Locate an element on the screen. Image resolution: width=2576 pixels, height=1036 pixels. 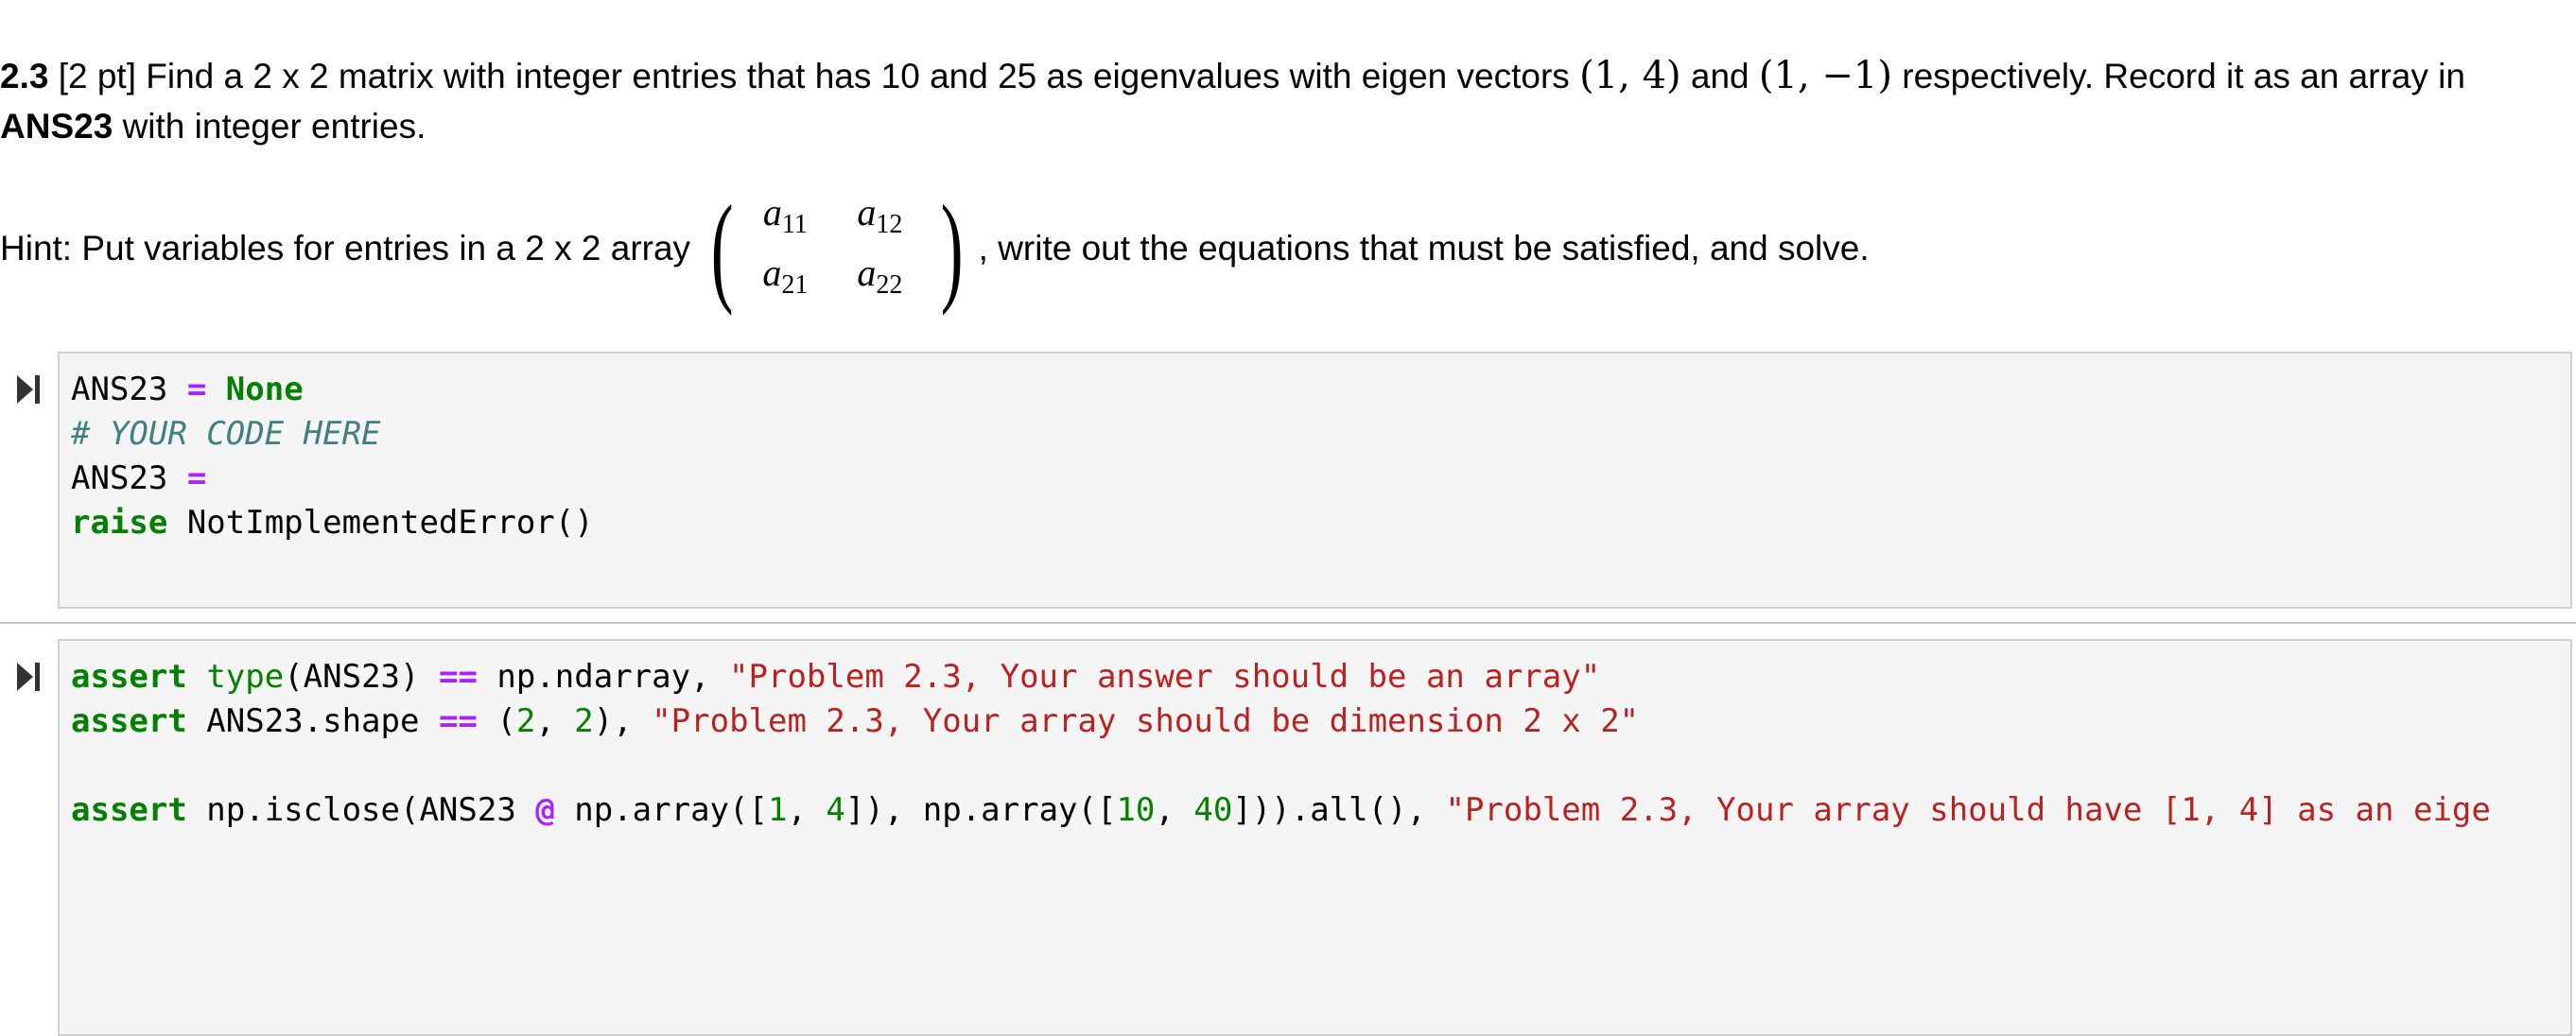
code-line: # YOUR CODE HERE is located at coordinates (1320, 435).